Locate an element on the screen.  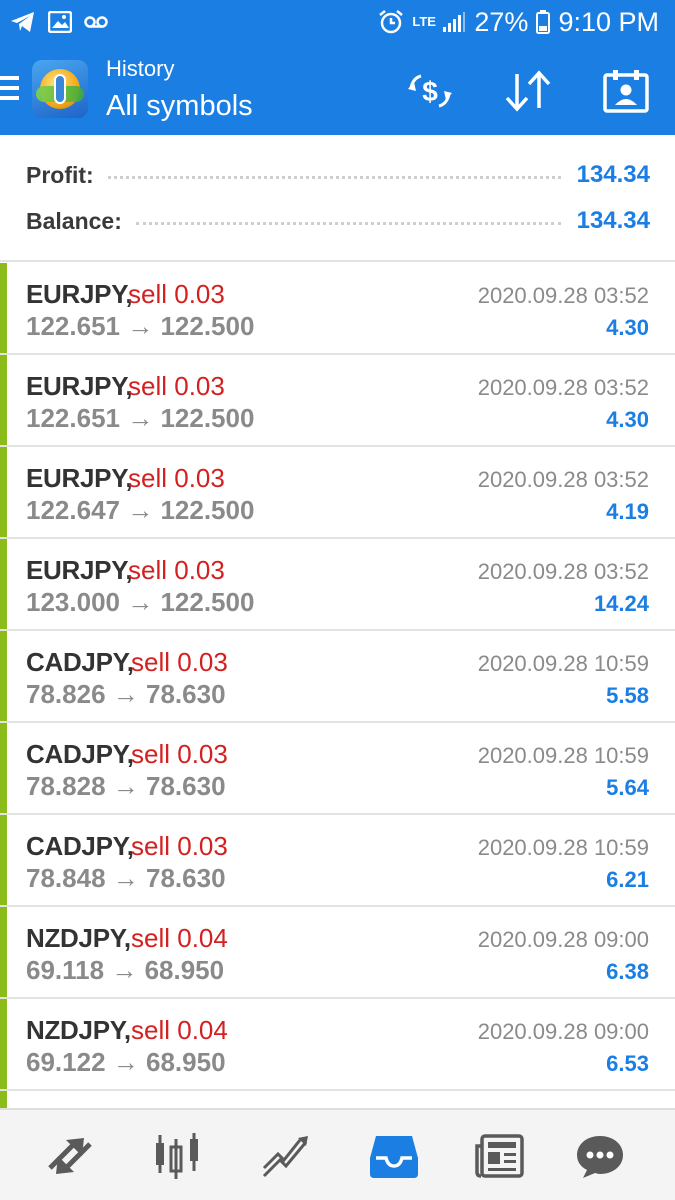
deal-prices: 69.122 → 68.950 is located at coordinates (126, 1062).